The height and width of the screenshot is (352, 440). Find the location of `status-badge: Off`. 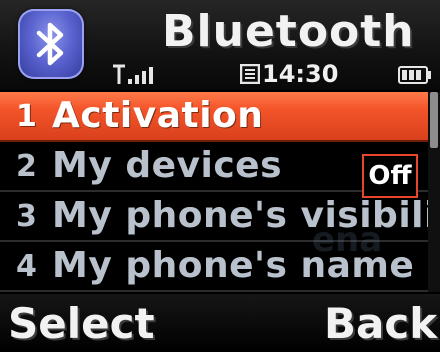

status-badge: Off is located at coordinates (390, 176).